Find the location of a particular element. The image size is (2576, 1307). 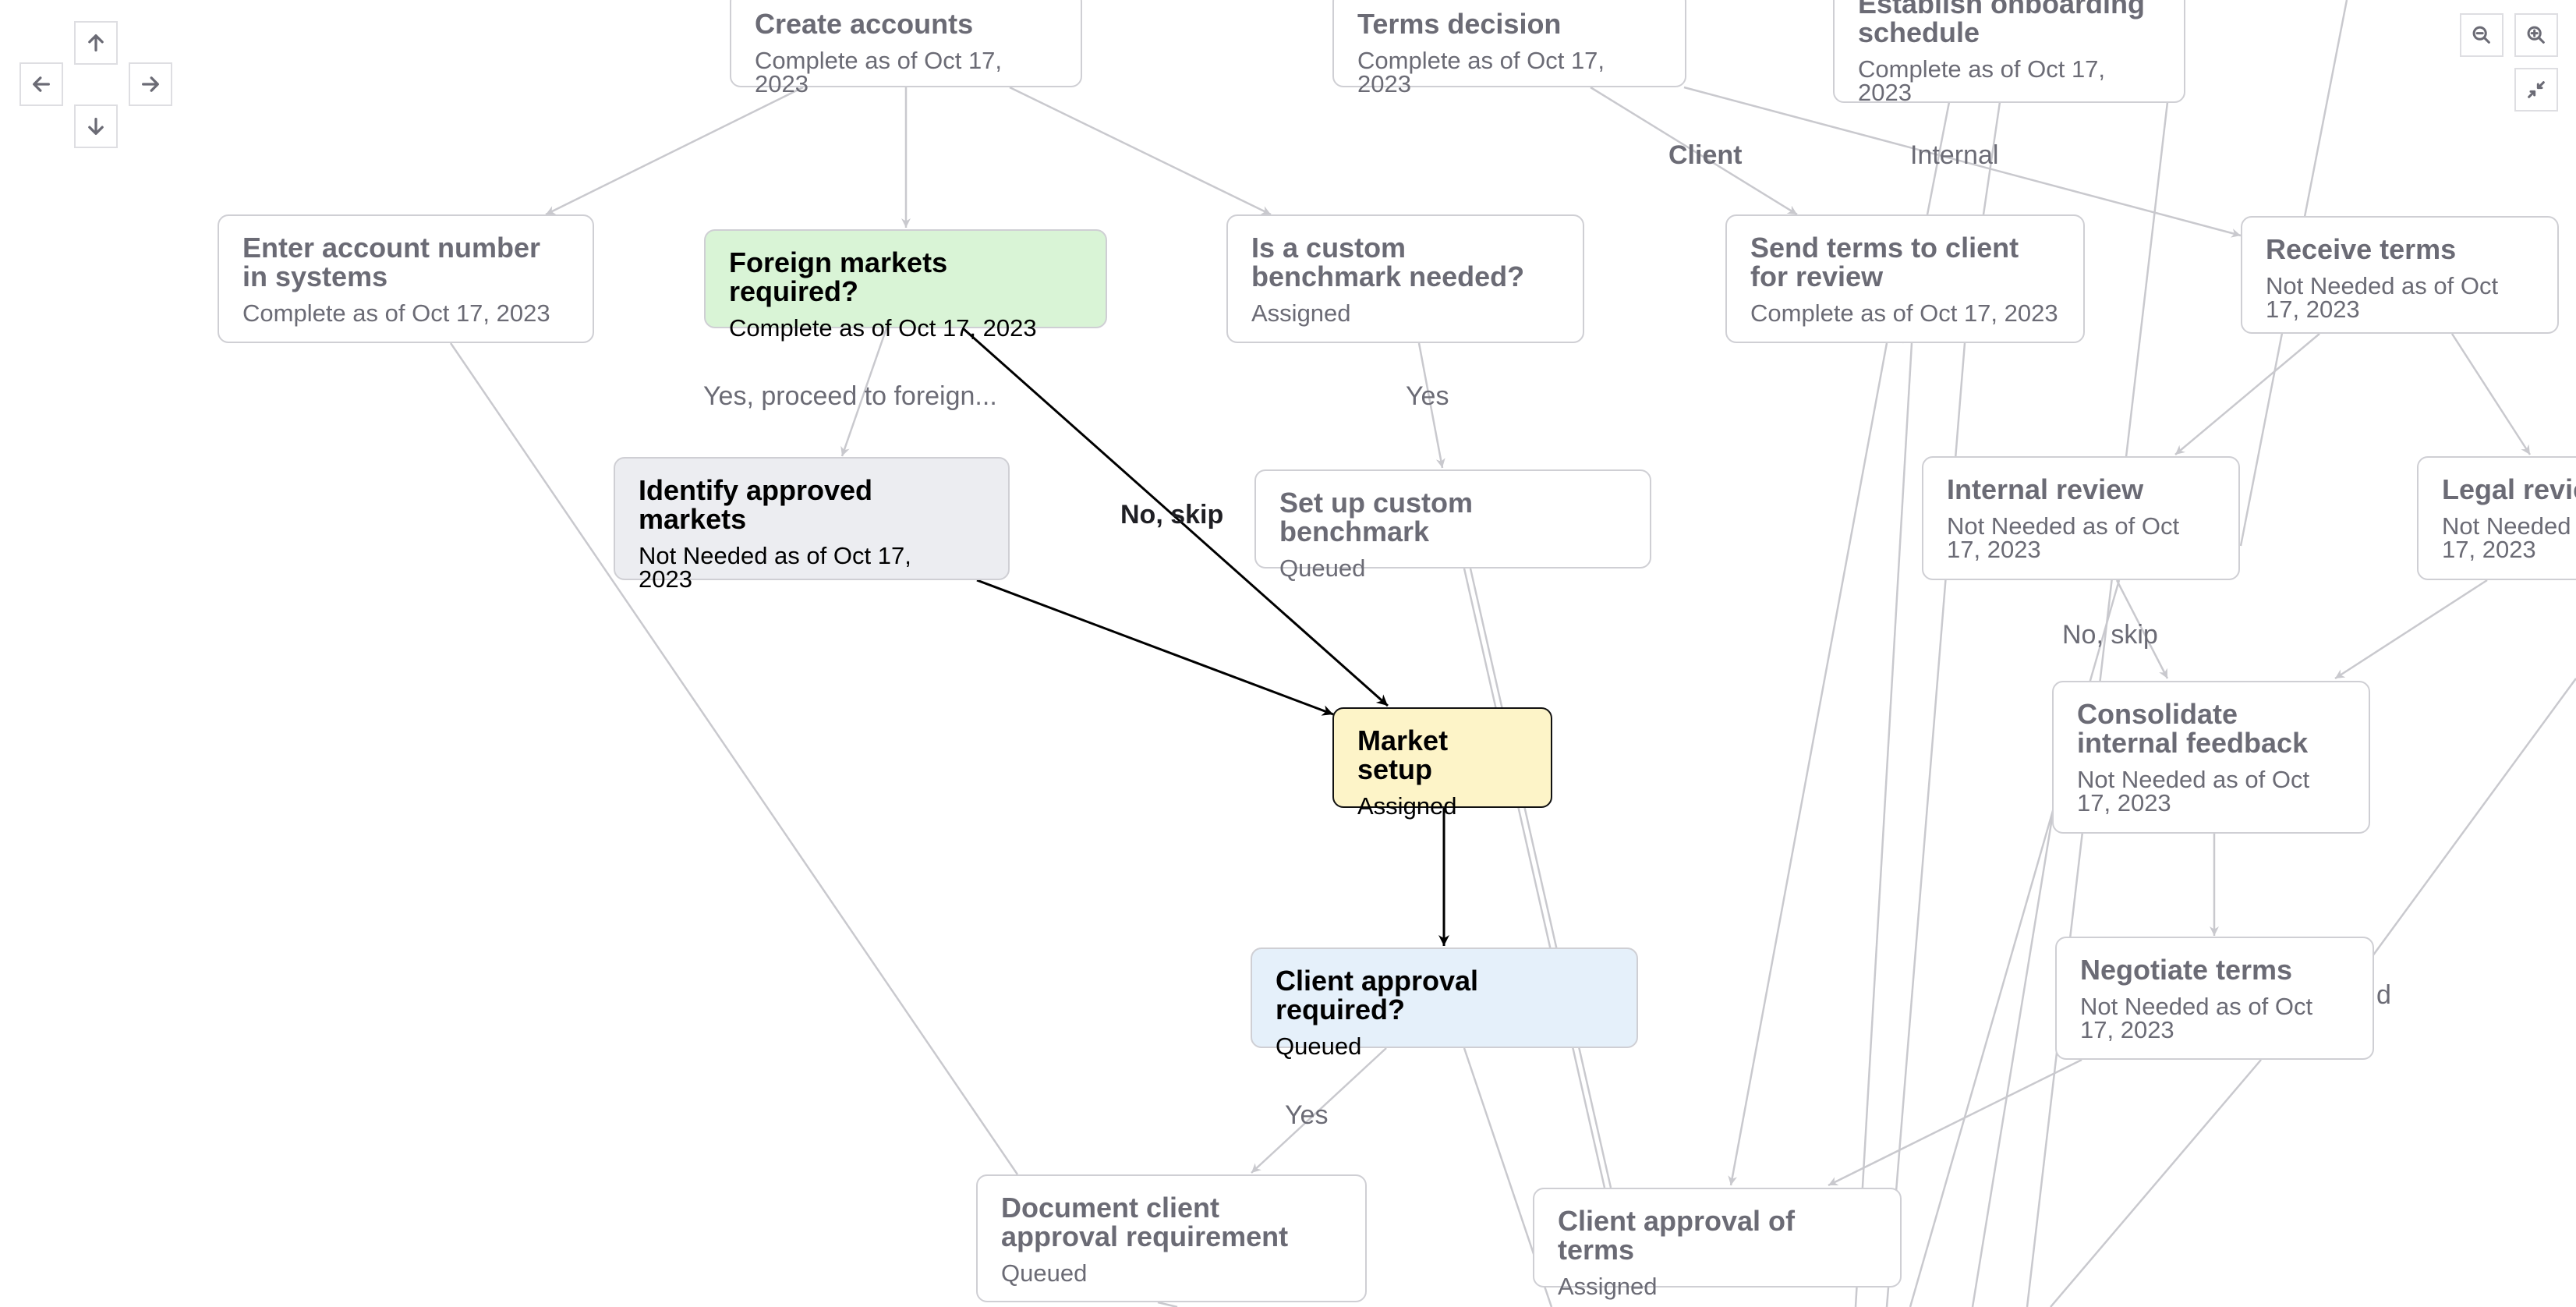

pan-left-button is located at coordinates (41, 84).